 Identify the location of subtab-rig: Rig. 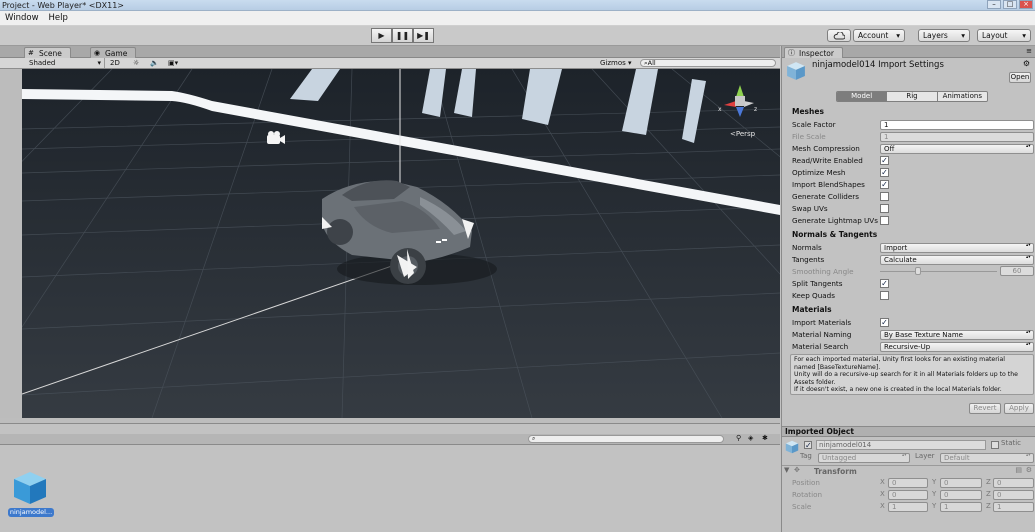
(911, 96).